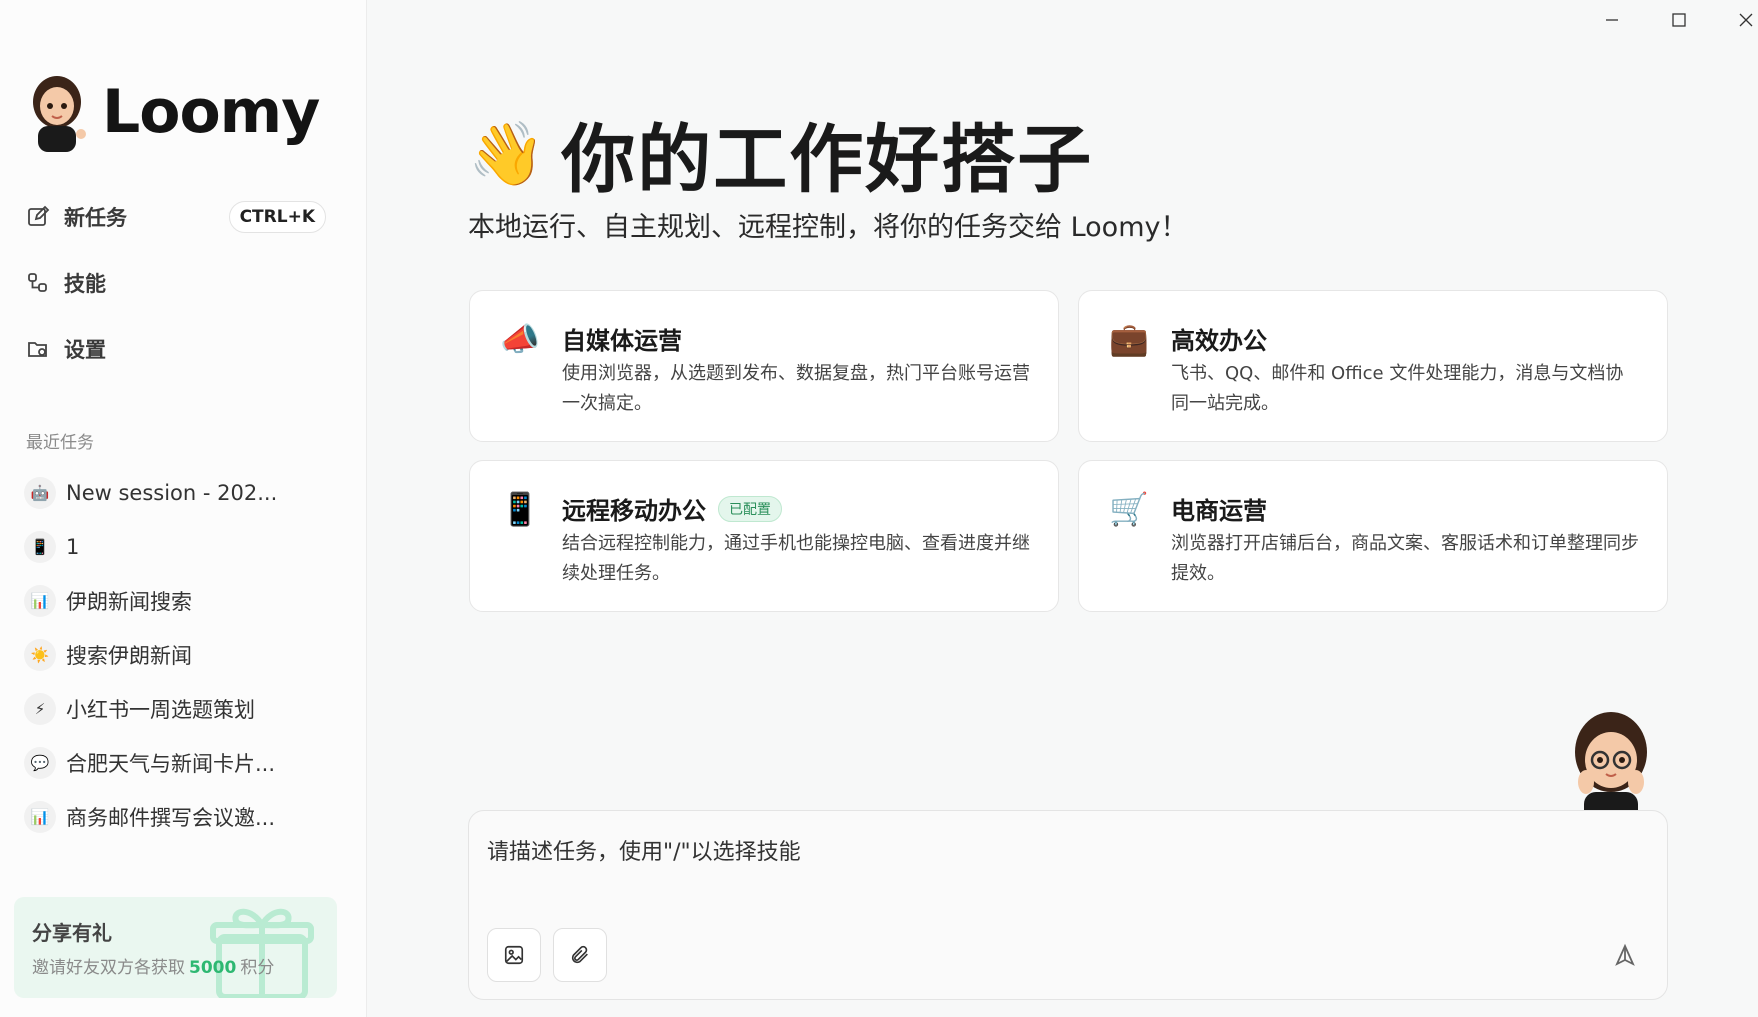 The height and width of the screenshot is (1017, 1758). I want to click on minimize-button, so click(1612, 20).